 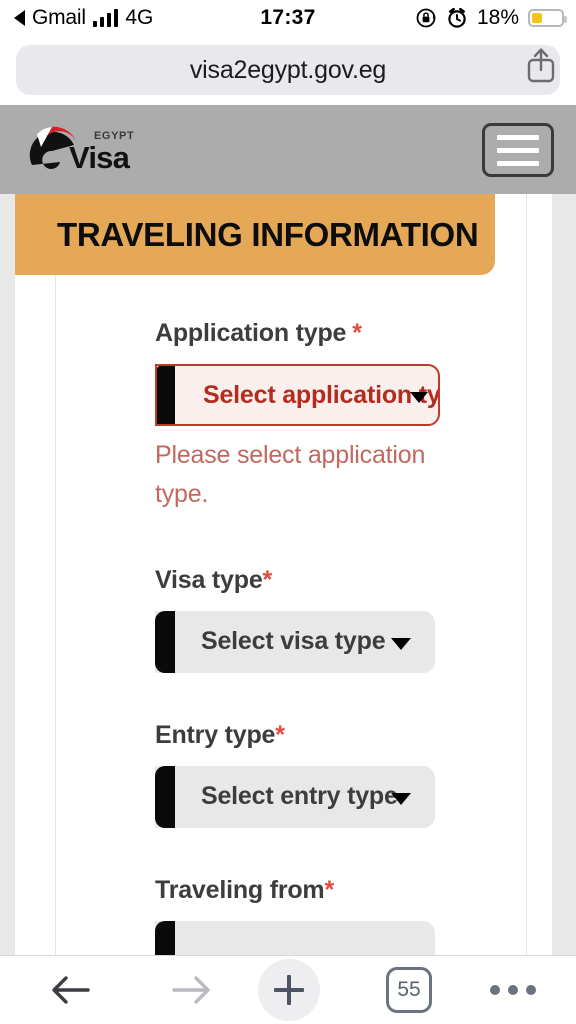 What do you see at coordinates (295, 937) in the screenshot?
I see `select-traveling-from` at bounding box center [295, 937].